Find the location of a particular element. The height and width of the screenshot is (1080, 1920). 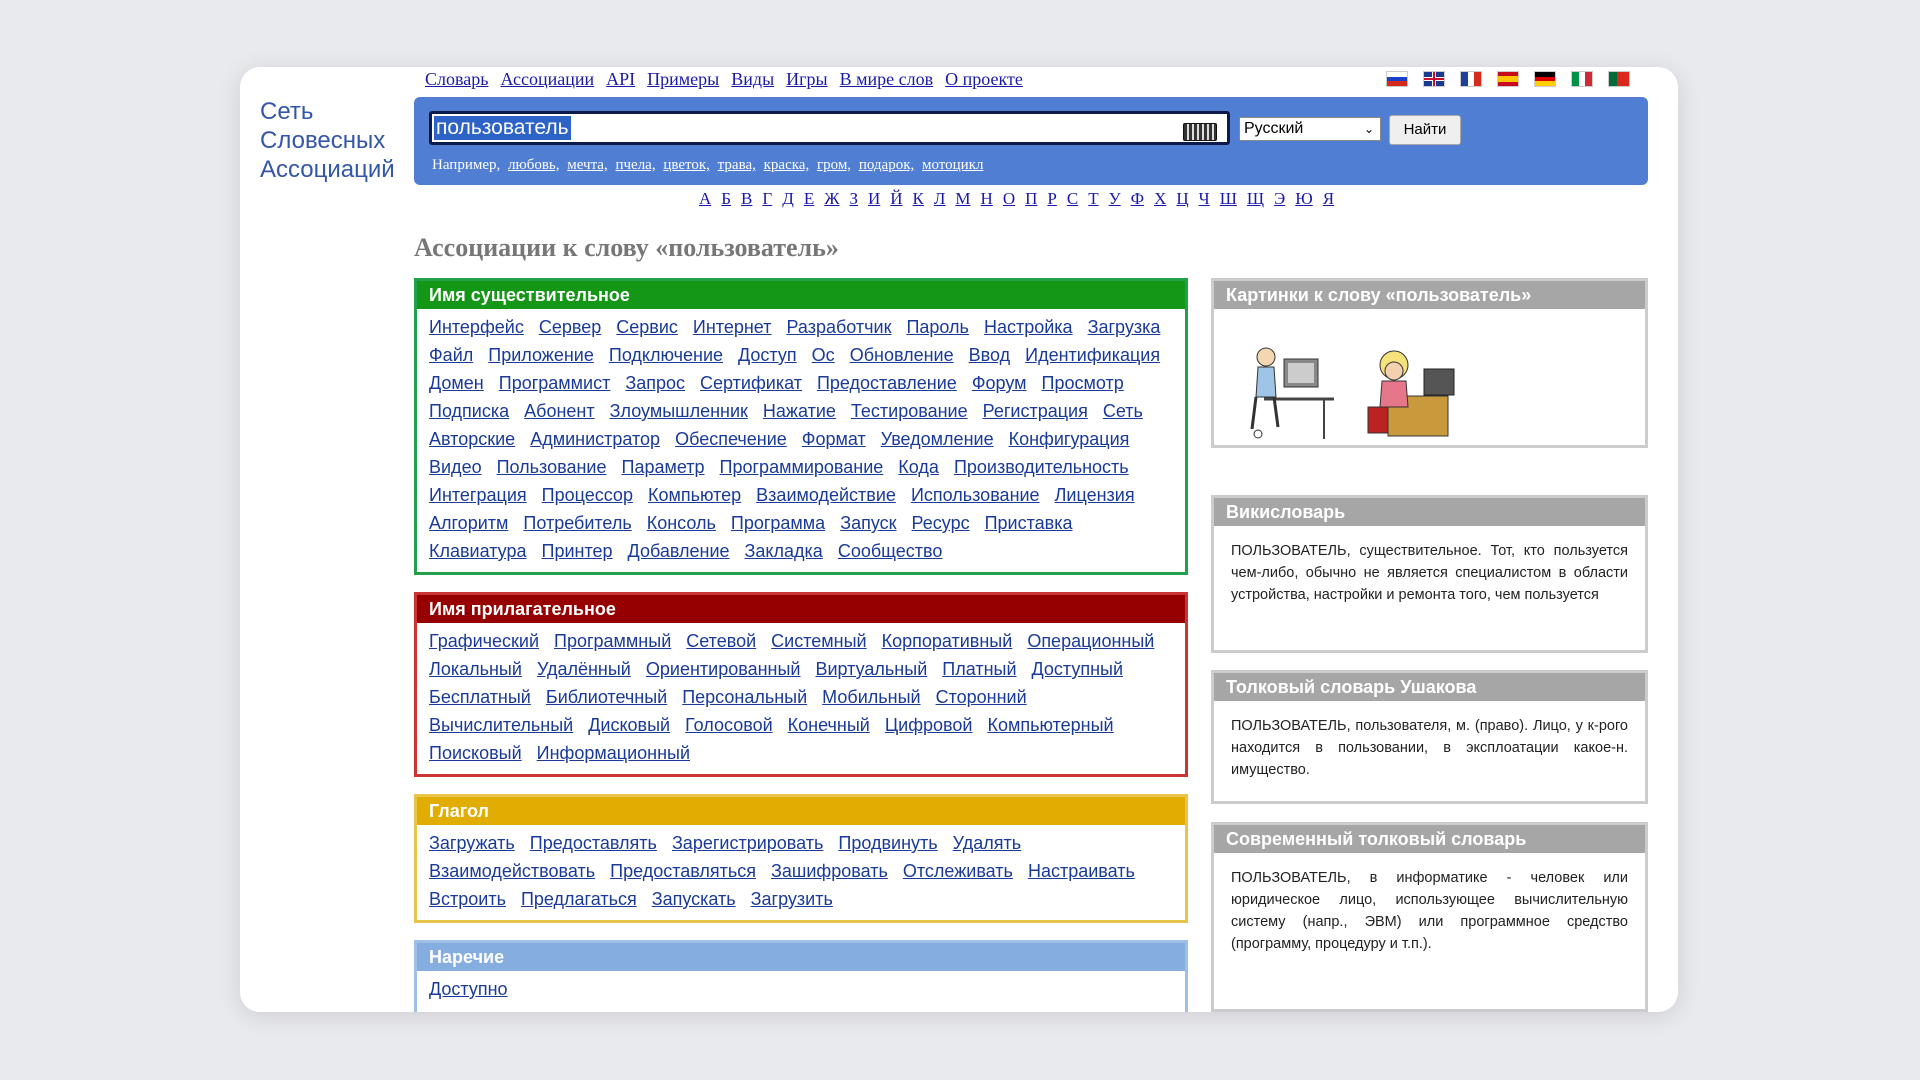

association-word-link: Загружать is located at coordinates (472, 843).